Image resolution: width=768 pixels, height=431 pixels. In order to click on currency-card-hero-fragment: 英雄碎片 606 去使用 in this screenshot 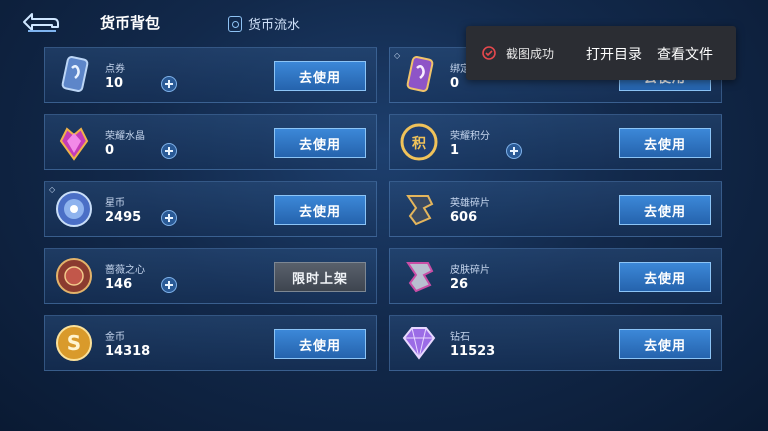, I will do `click(555, 209)`.